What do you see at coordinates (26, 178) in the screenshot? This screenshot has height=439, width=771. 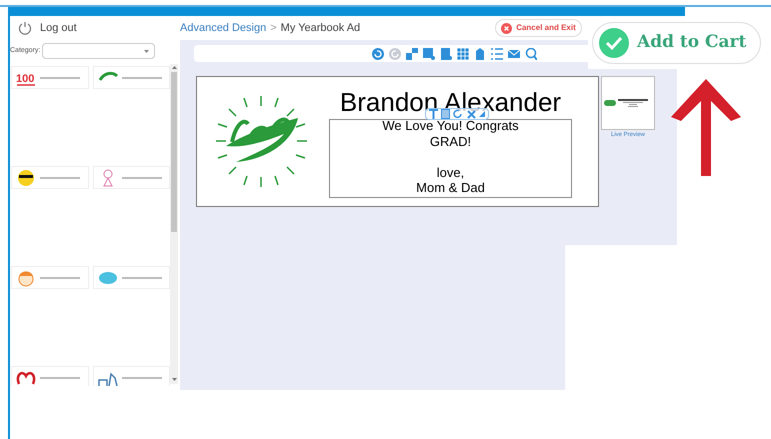 I see `sunglasses-face-drawing` at bounding box center [26, 178].